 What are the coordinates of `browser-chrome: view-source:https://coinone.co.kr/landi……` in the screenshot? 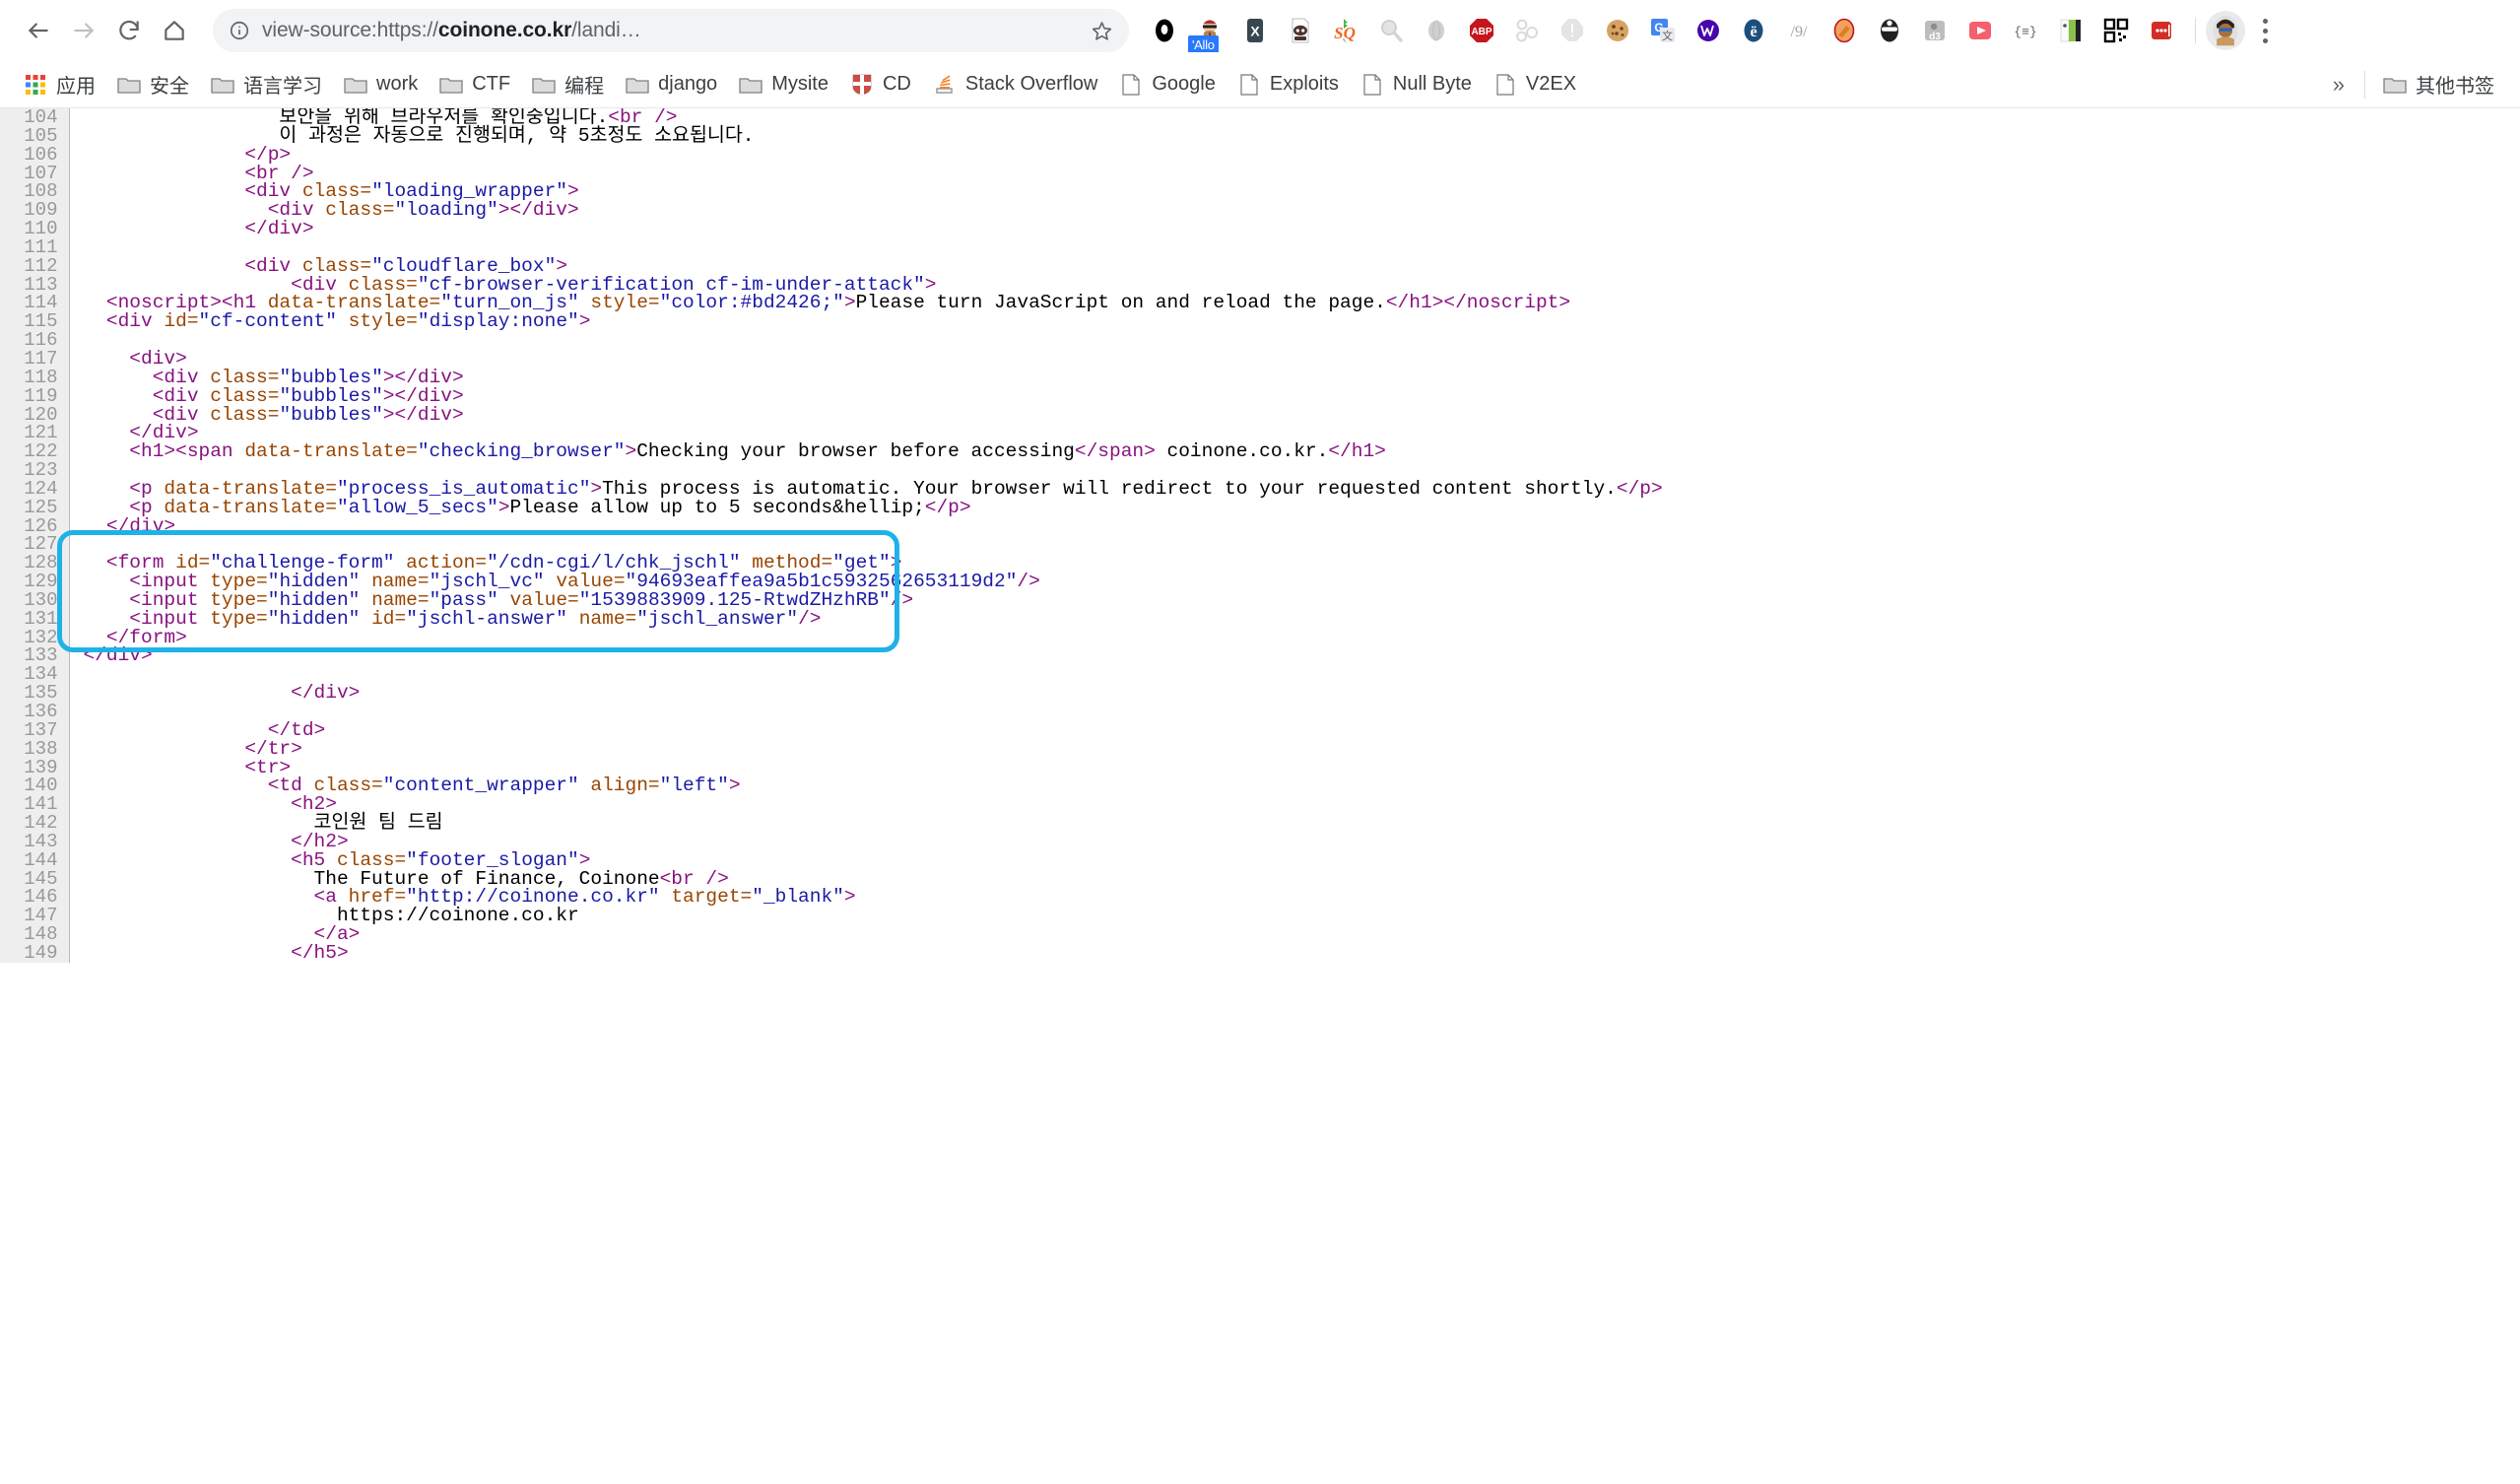 It's located at (1260, 54).